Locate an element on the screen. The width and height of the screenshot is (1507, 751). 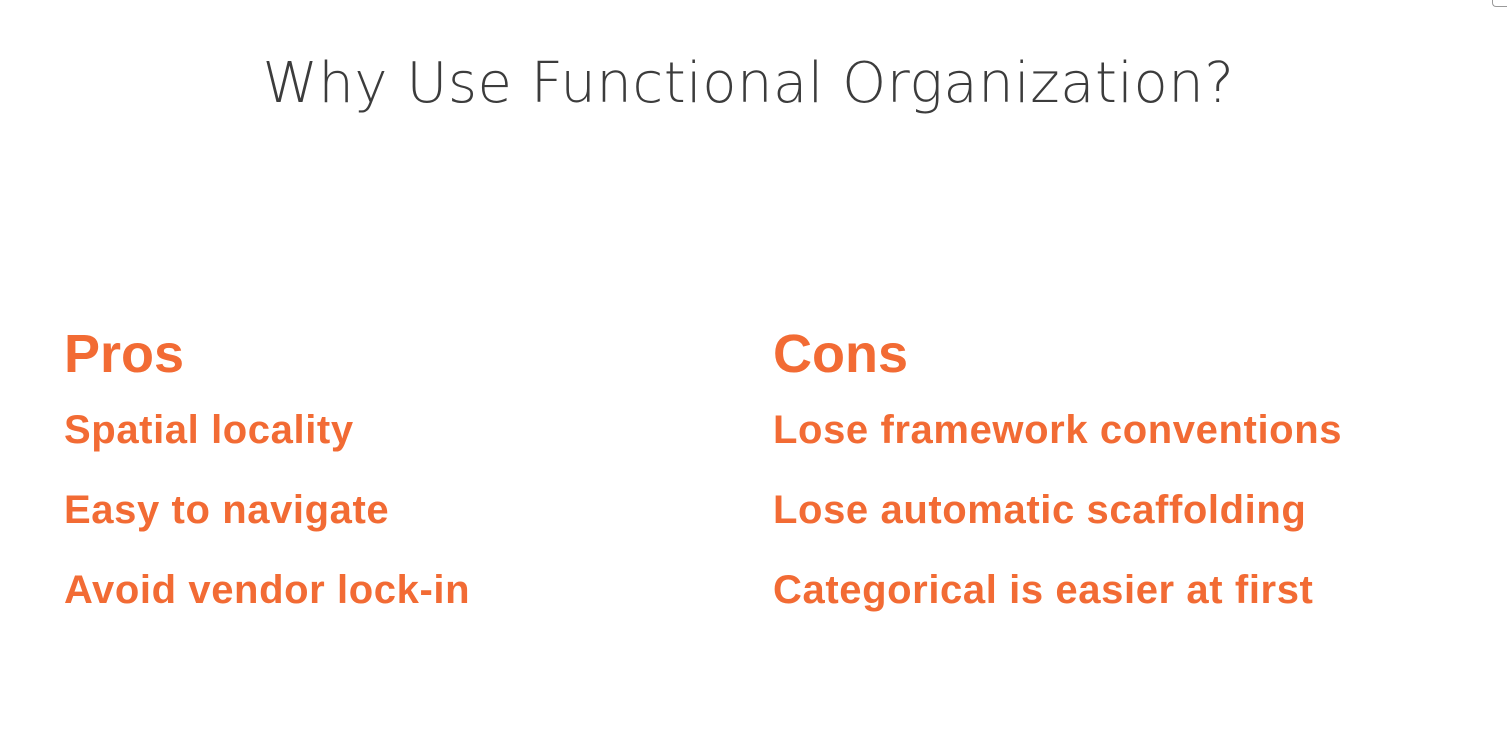
corner-decoration is located at coordinates (1499, 3).